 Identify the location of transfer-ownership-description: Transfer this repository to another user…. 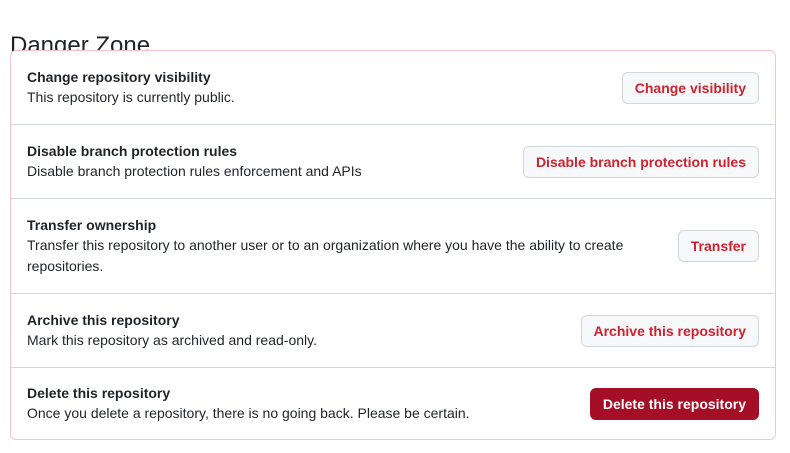
(325, 255).